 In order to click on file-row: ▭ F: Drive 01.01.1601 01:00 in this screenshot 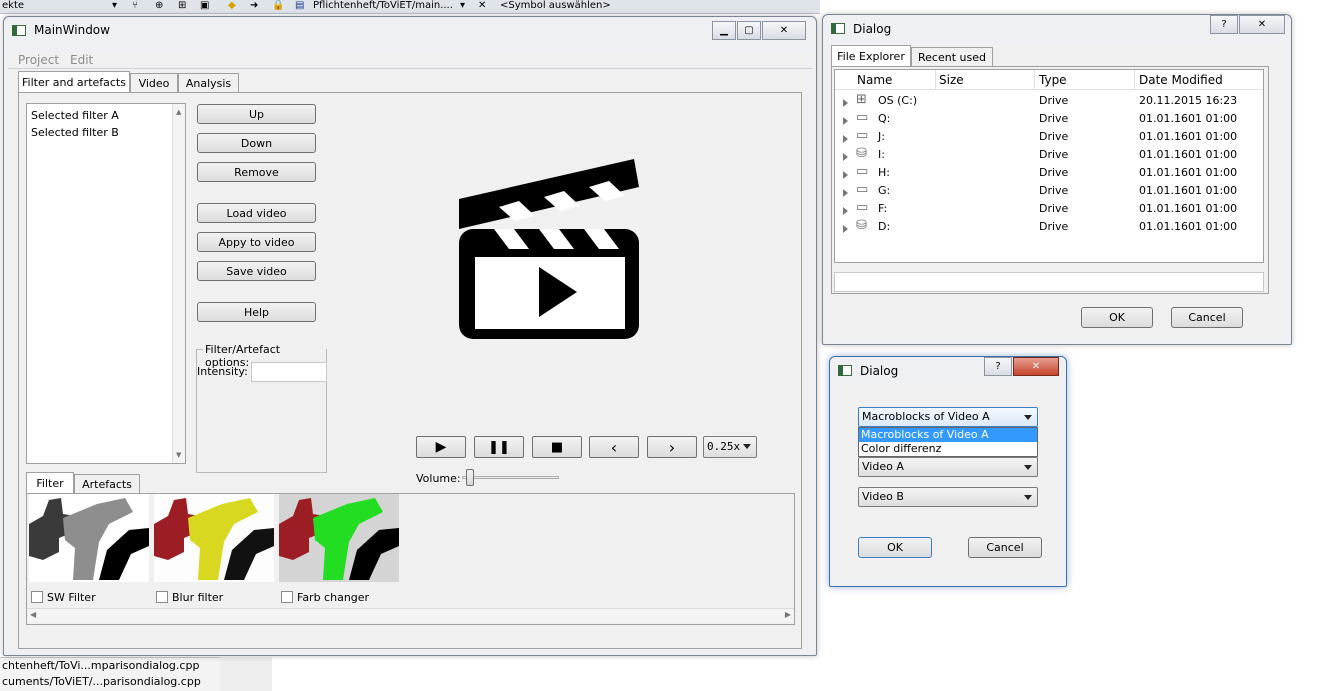, I will do `click(1049, 209)`.